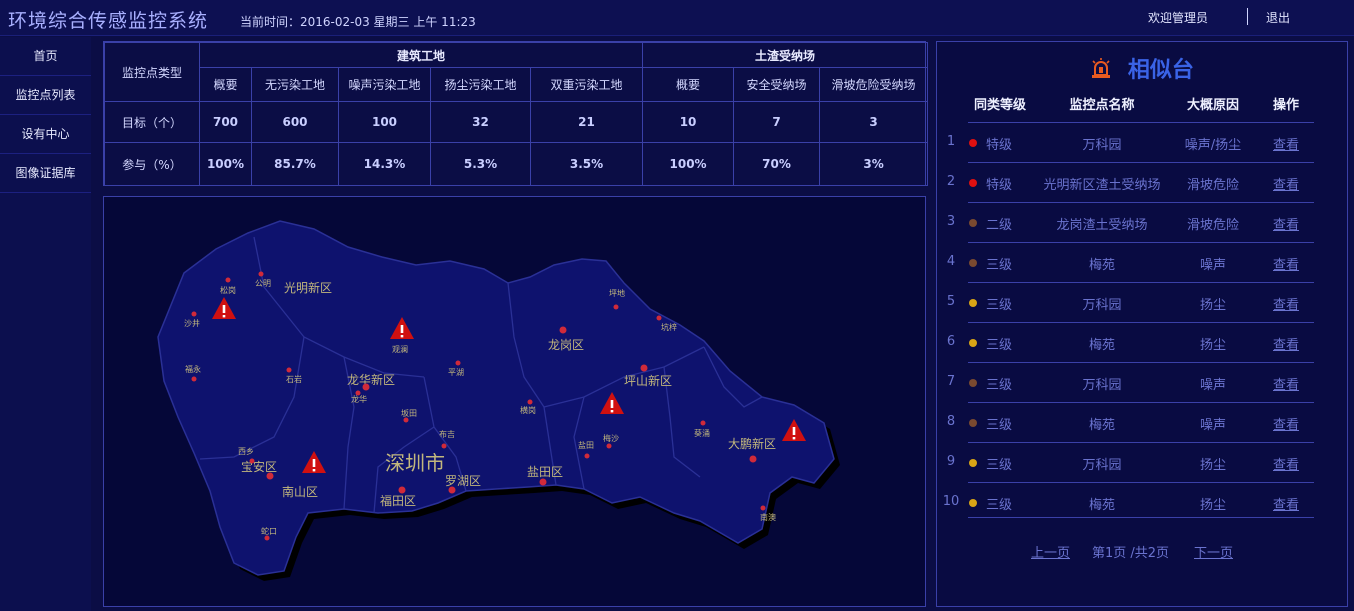 Image resolution: width=1354 pixels, height=611 pixels. Describe the element at coordinates (447, 434) in the screenshot. I see `town-label: 布吉` at that location.